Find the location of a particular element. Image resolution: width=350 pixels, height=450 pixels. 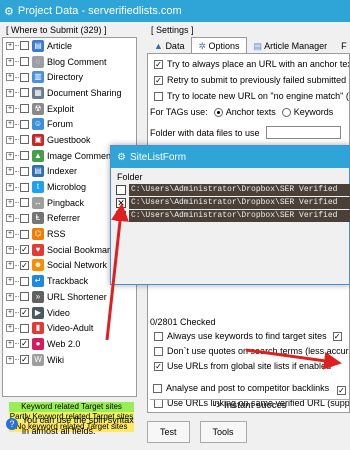

dialog-titlebar: ⚙ SiteListForm is located at coordinates (230, 157).